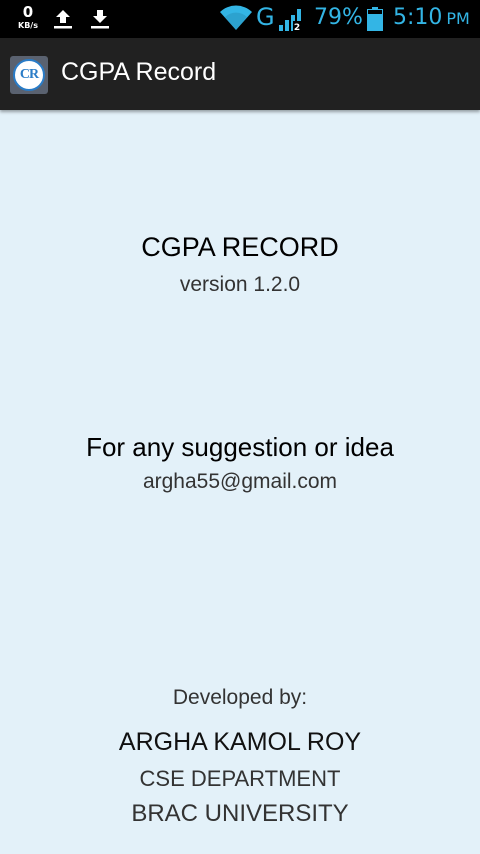  What do you see at coordinates (290, 20) in the screenshot?
I see `signal-icon: 2` at bounding box center [290, 20].